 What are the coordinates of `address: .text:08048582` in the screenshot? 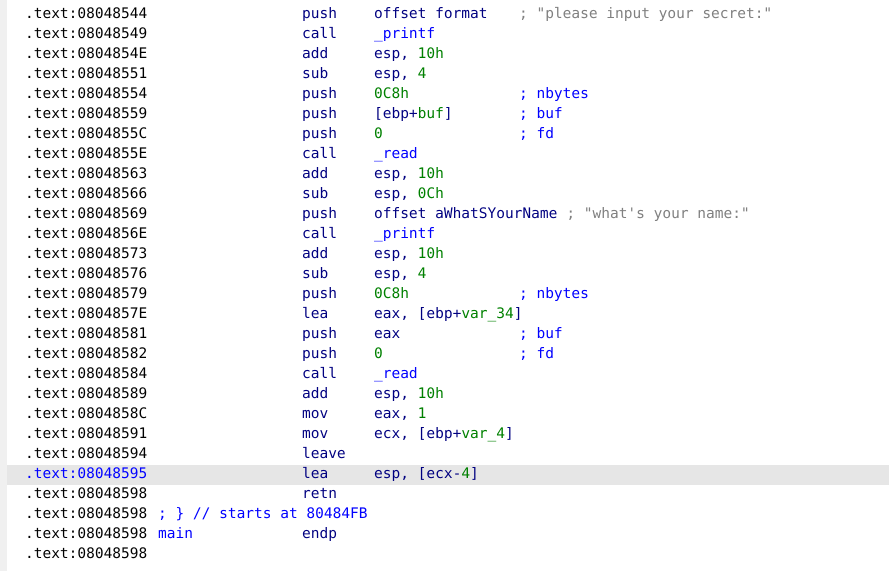 It's located at (86, 354).